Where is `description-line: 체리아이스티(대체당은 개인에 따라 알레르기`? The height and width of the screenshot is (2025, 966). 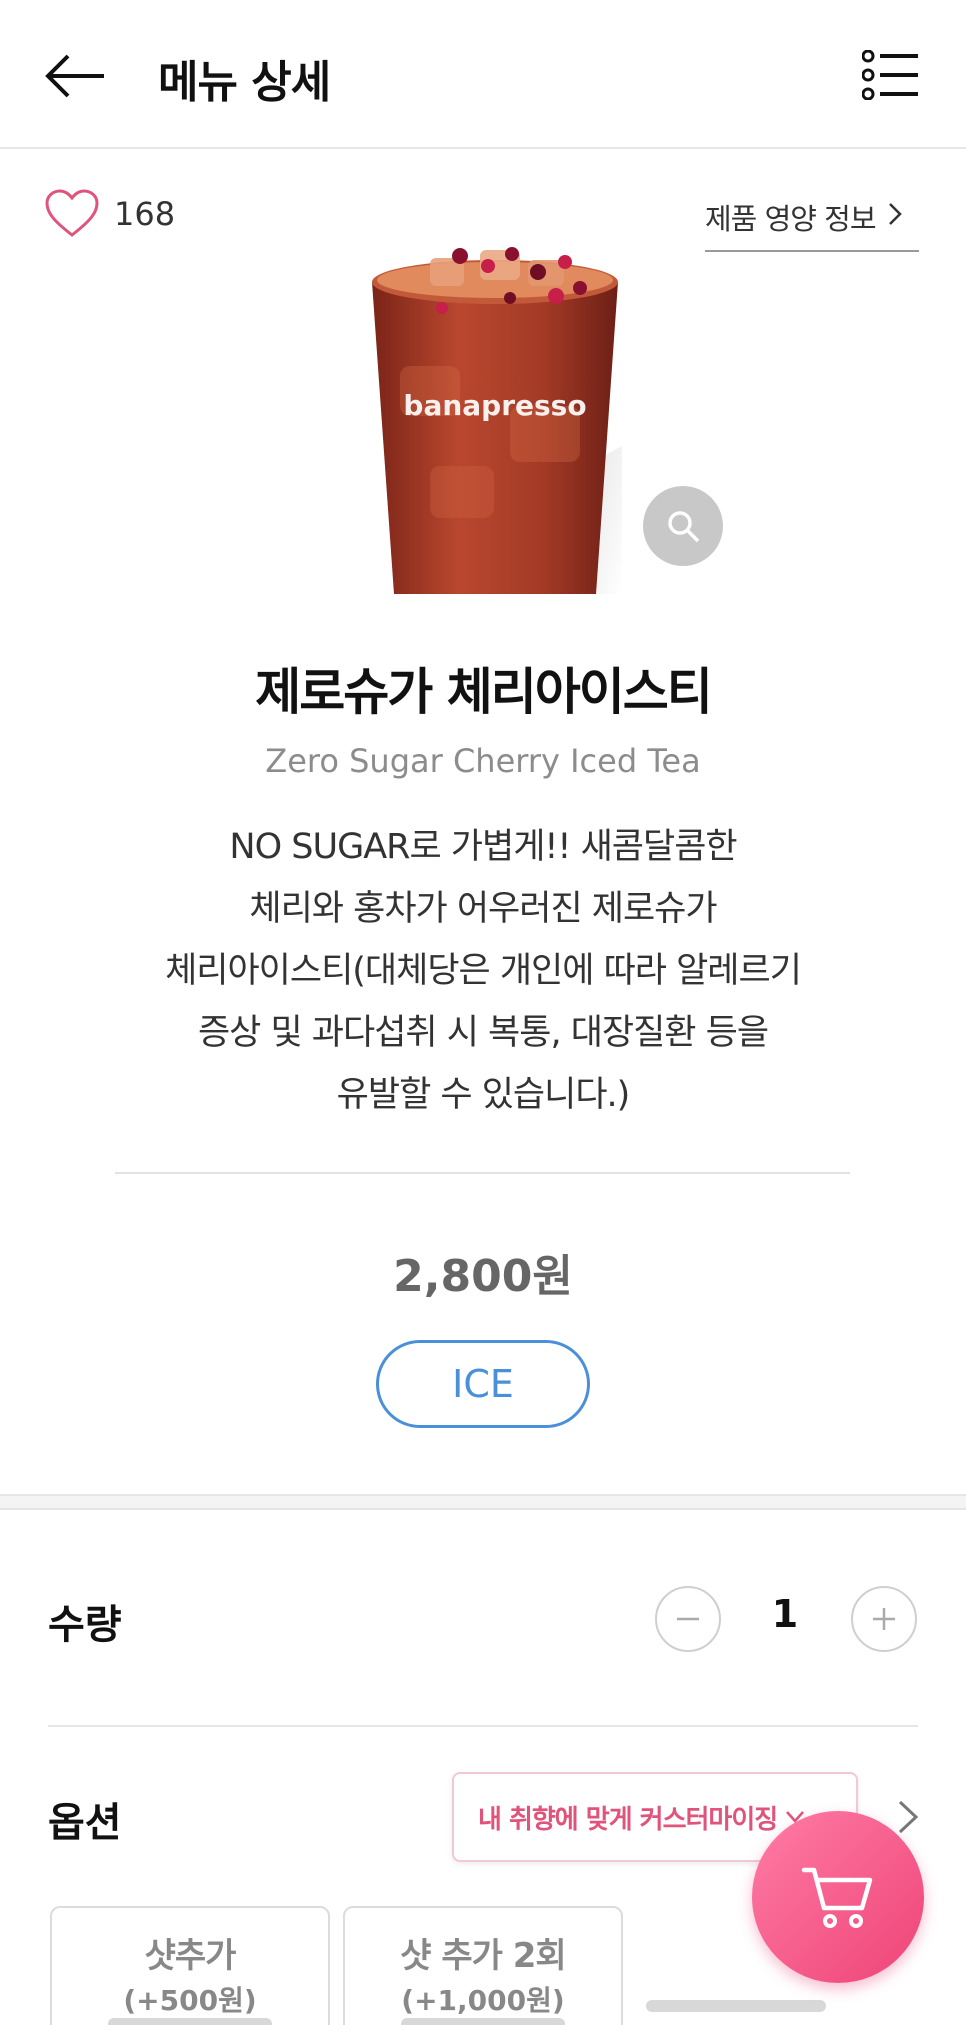 description-line: 체리아이스티(대체당은 개인에 따라 알레르기 is located at coordinates (483, 971).